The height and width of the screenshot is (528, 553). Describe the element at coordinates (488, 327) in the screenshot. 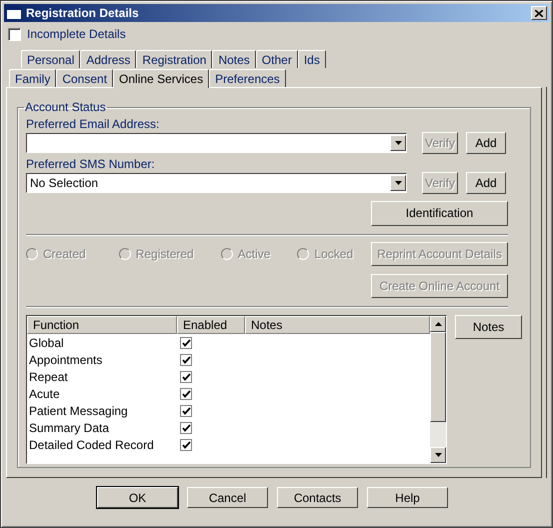

I see `notes-button: Notes` at that location.